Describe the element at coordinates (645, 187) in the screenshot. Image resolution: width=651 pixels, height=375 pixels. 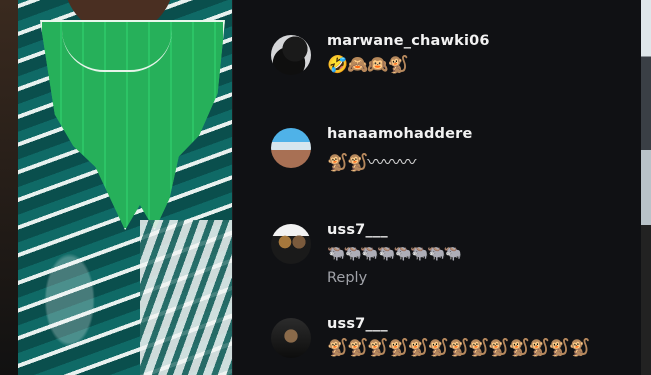
I see `background-photo-right` at that location.